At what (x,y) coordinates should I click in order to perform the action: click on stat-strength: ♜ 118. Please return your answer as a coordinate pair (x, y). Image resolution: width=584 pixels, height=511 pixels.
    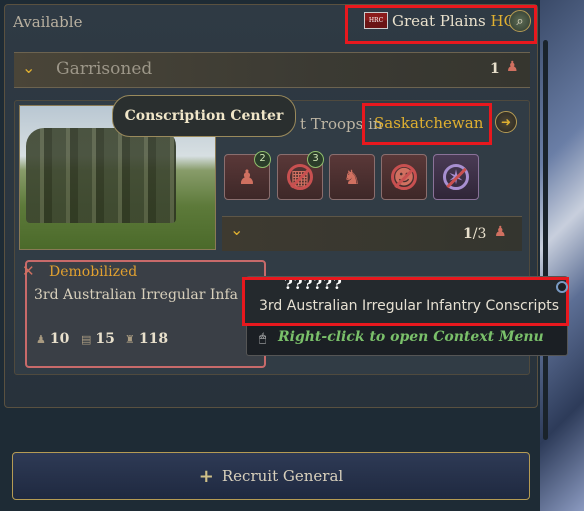
    Looking at the image, I should click on (146, 339).